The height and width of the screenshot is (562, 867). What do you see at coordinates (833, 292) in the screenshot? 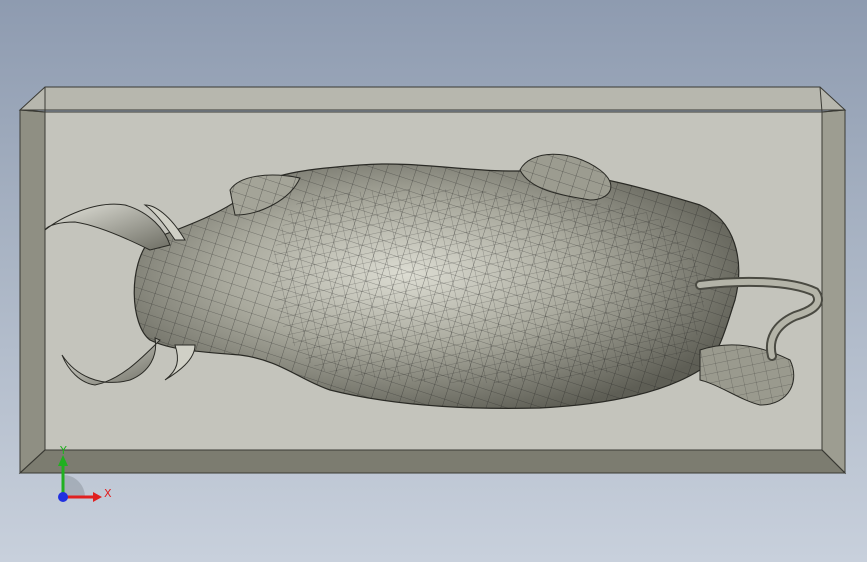
I see `plate-bevel-right` at bounding box center [833, 292].